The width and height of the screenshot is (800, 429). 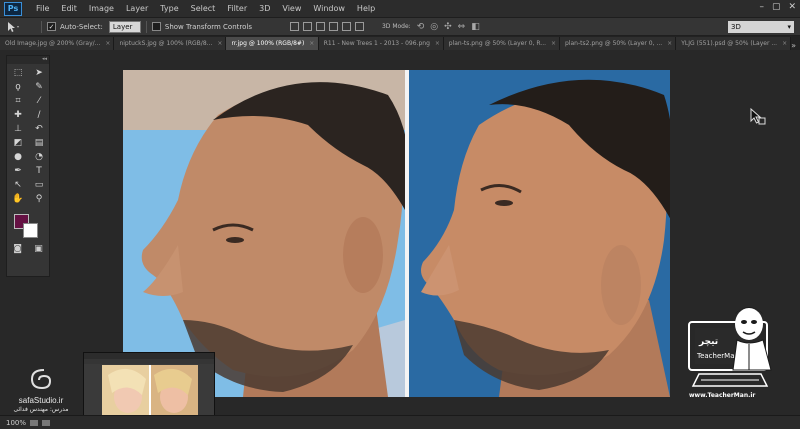 What do you see at coordinates (18, 199) in the screenshot?
I see `hand-icon: ✋` at bounding box center [18, 199].